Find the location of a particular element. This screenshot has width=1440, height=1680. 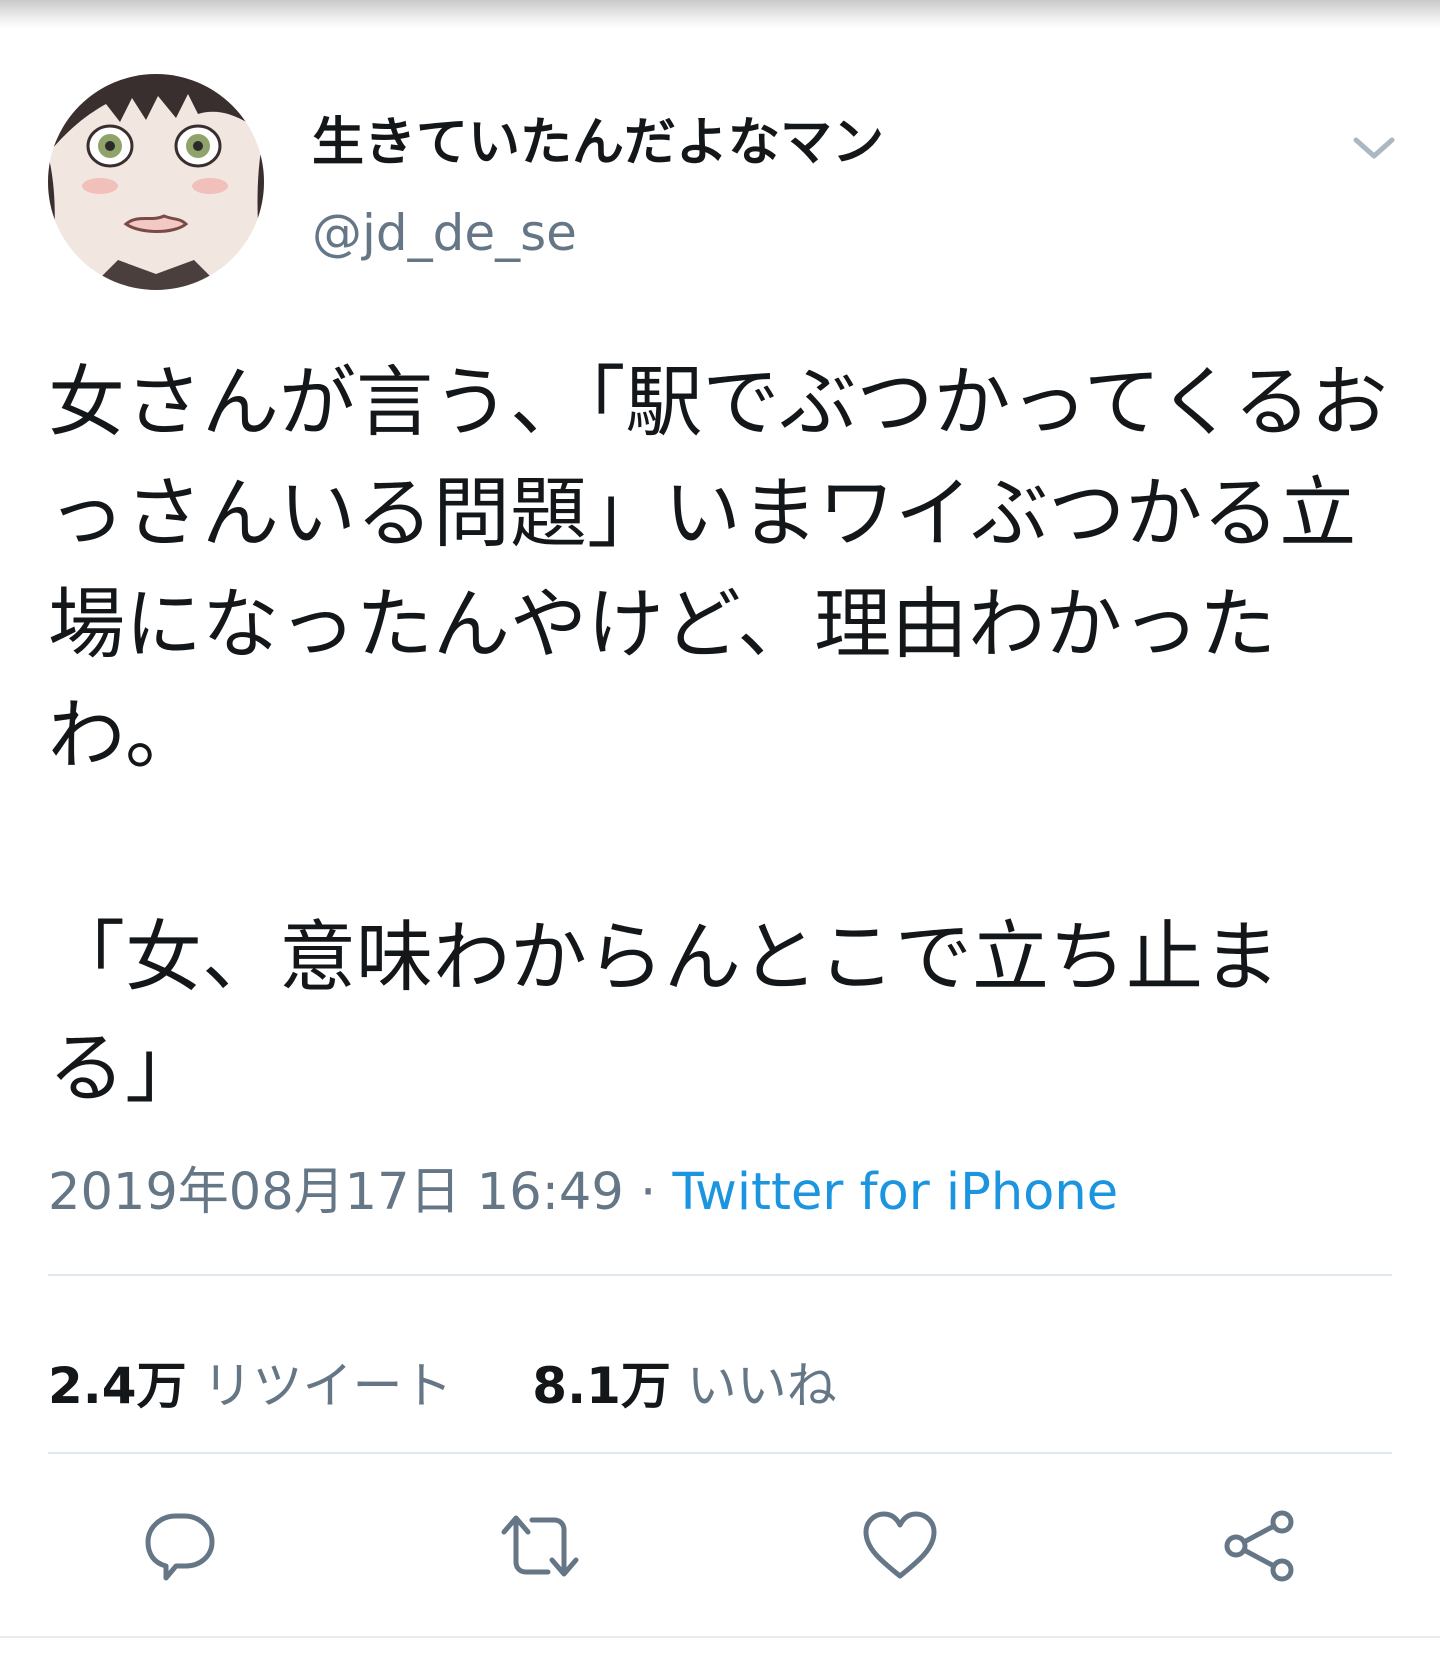

like-button is located at coordinates (900, 1546).